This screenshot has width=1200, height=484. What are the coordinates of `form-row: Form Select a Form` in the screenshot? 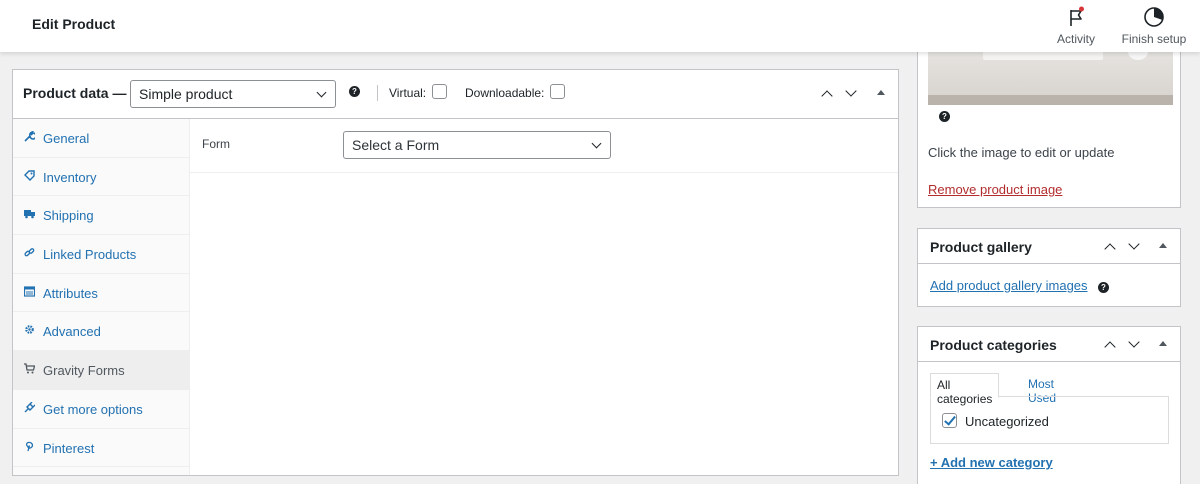 It's located at (544, 146).